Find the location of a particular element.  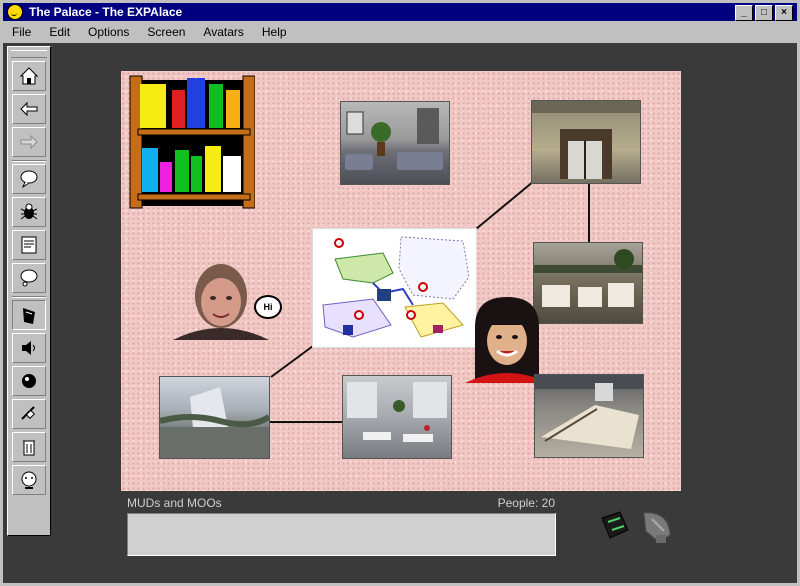

ball-icon is located at coordinates (29, 381).